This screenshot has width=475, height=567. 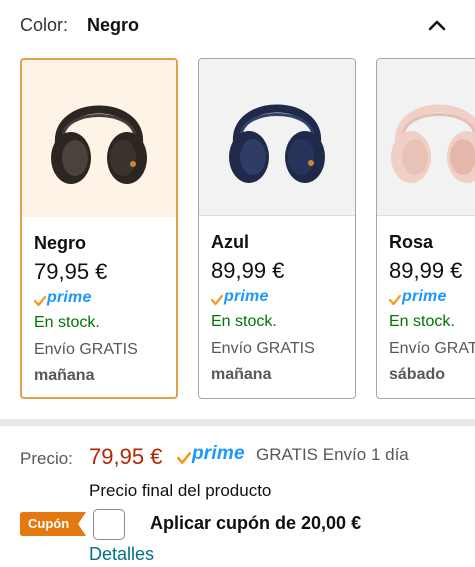 What do you see at coordinates (237, 27) in the screenshot?
I see `color-selector-header: Color: Negro` at bounding box center [237, 27].